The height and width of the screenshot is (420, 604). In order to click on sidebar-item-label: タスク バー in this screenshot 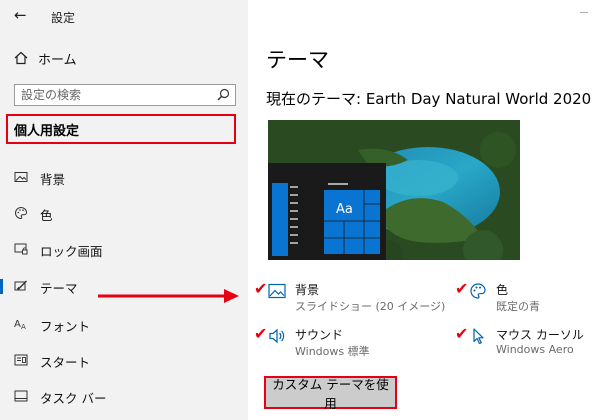, I will do `click(73, 398)`.